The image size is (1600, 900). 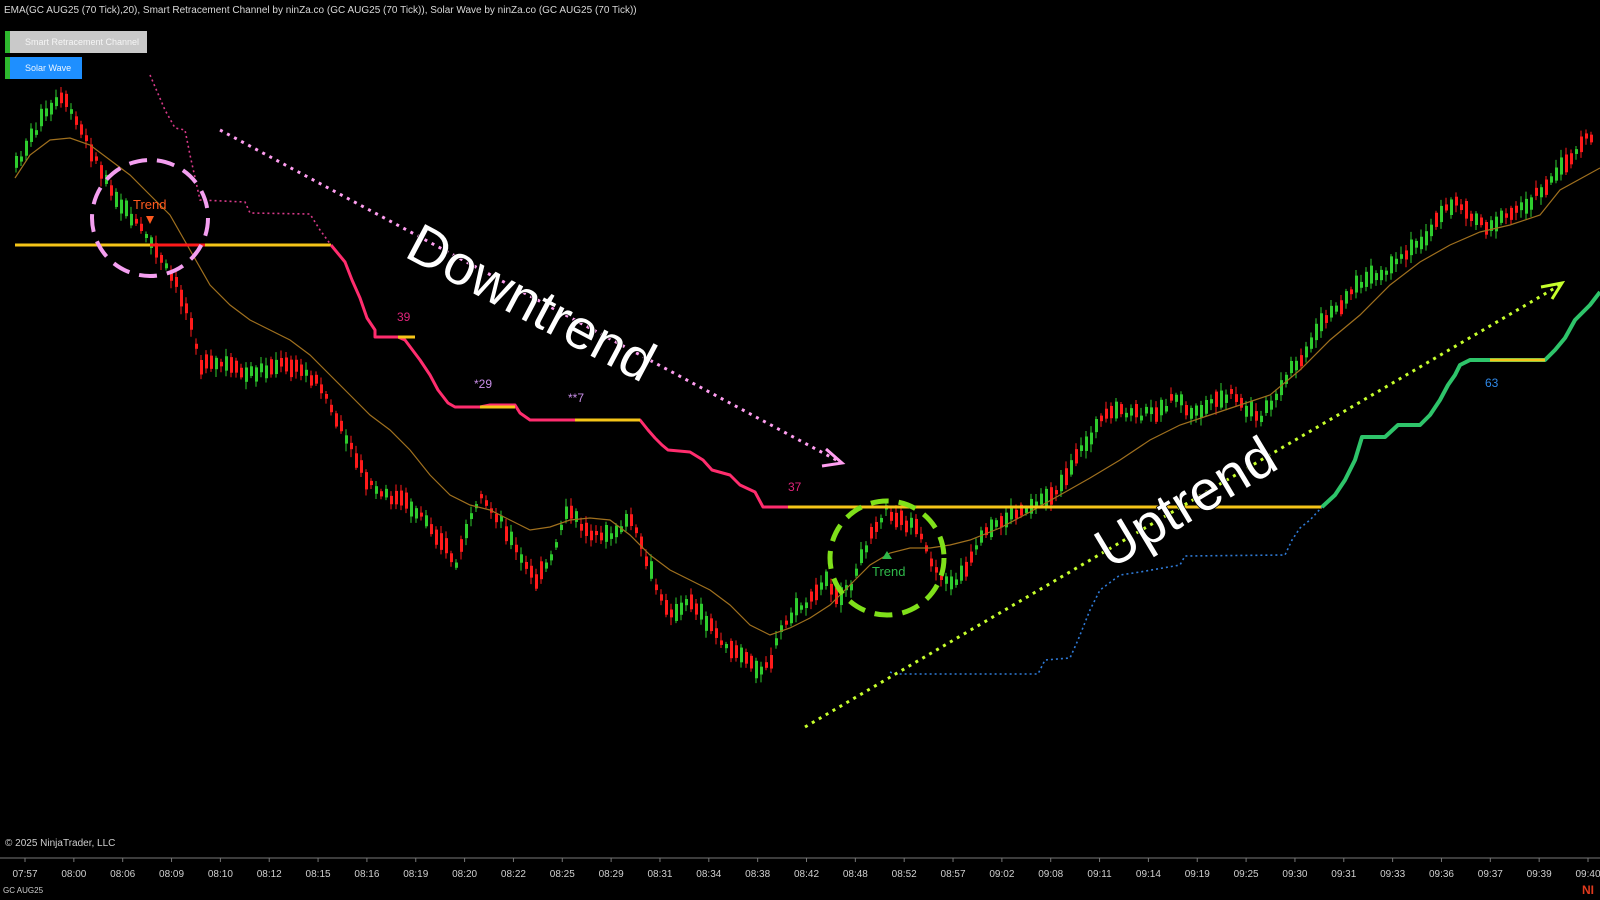 I want to click on x-tick-label: 08:15, so click(x=318, y=874).